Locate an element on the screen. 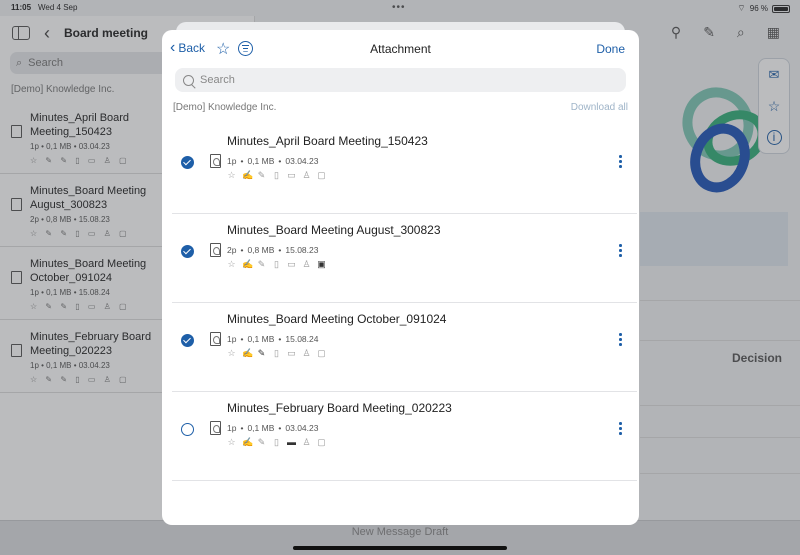  comment-icon: ▬ is located at coordinates (291, 442).